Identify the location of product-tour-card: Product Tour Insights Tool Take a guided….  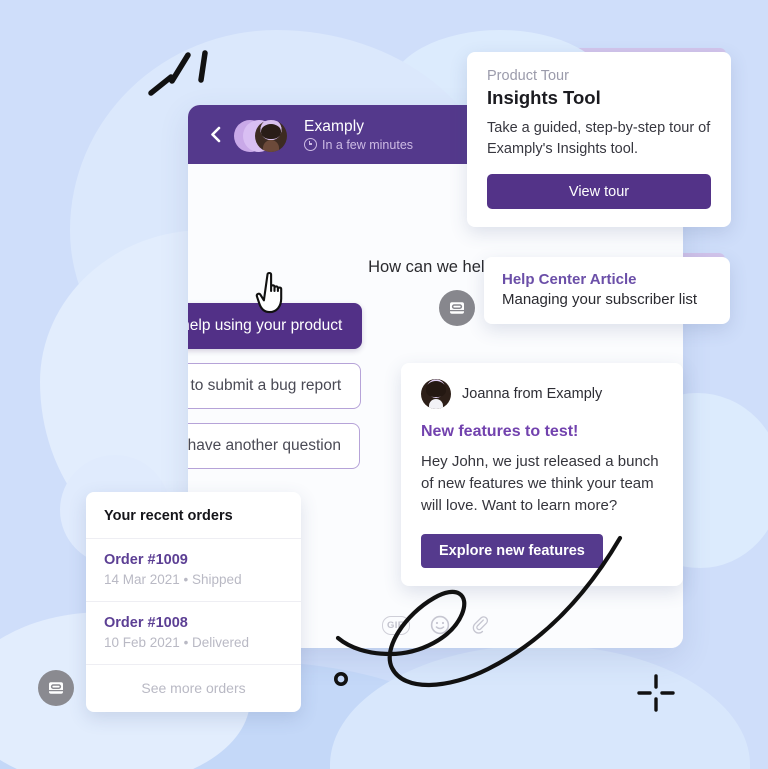
(599, 137).